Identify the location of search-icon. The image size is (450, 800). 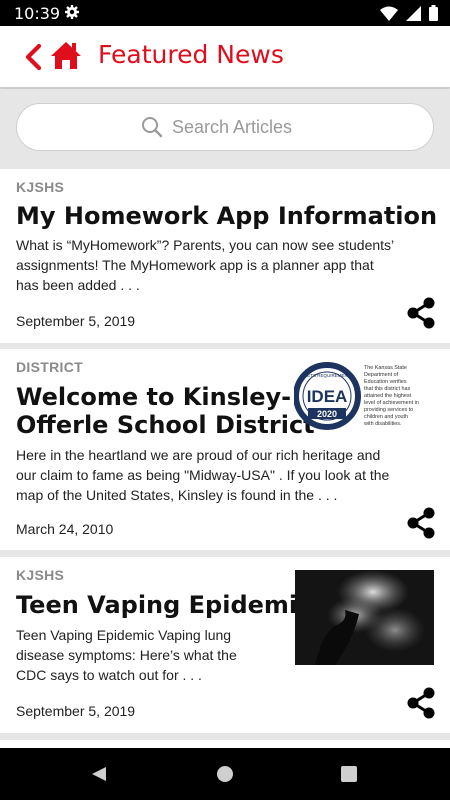
(152, 127).